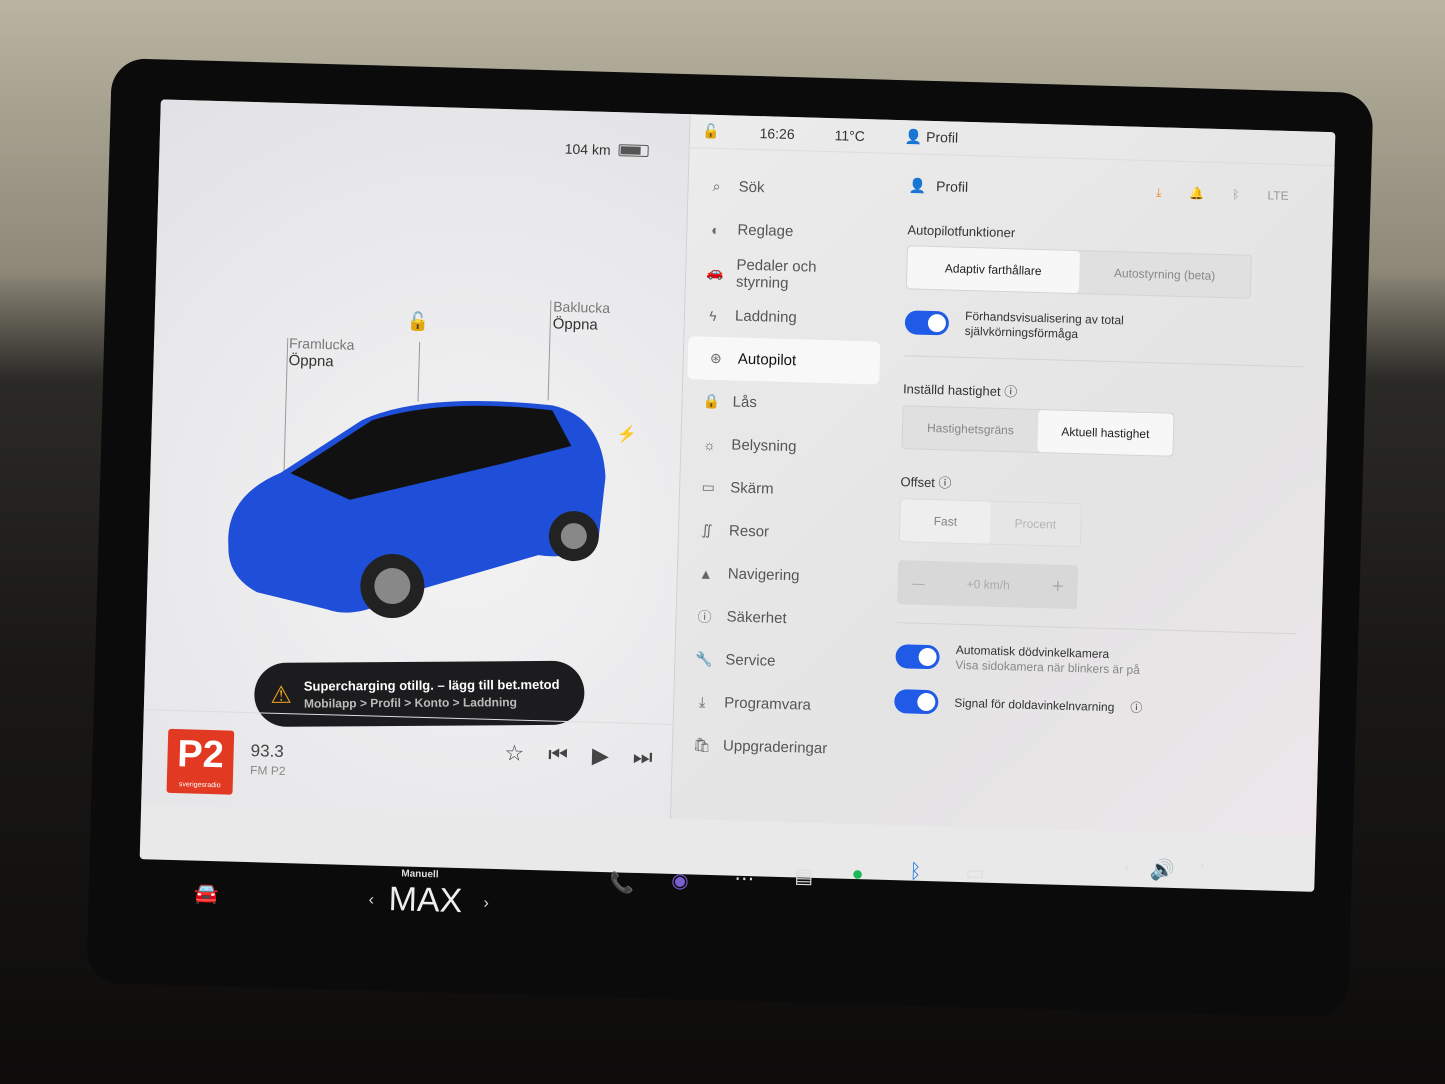 The height and width of the screenshot is (1084, 1445). What do you see at coordinates (486, 904) in the screenshot?
I see `fan-right-chevron: ›` at bounding box center [486, 904].